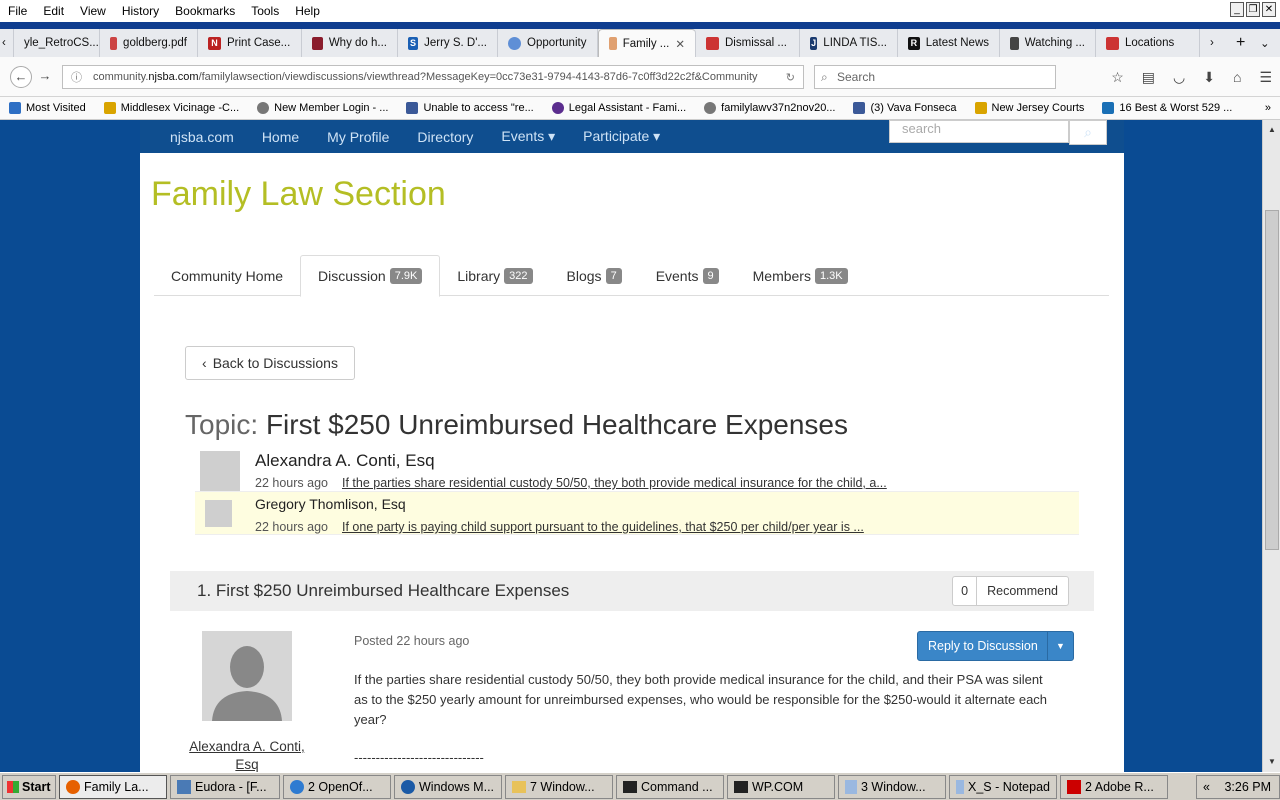 Image resolution: width=1280 pixels, height=800 pixels. Describe the element at coordinates (979, 131) in the screenshot. I see `site-search-input: search` at that location.